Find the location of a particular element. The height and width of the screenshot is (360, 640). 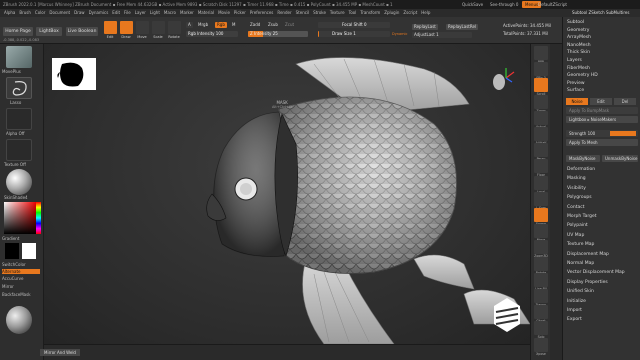

palette-subpalette-item: Deformation is located at coordinates (581, 169).